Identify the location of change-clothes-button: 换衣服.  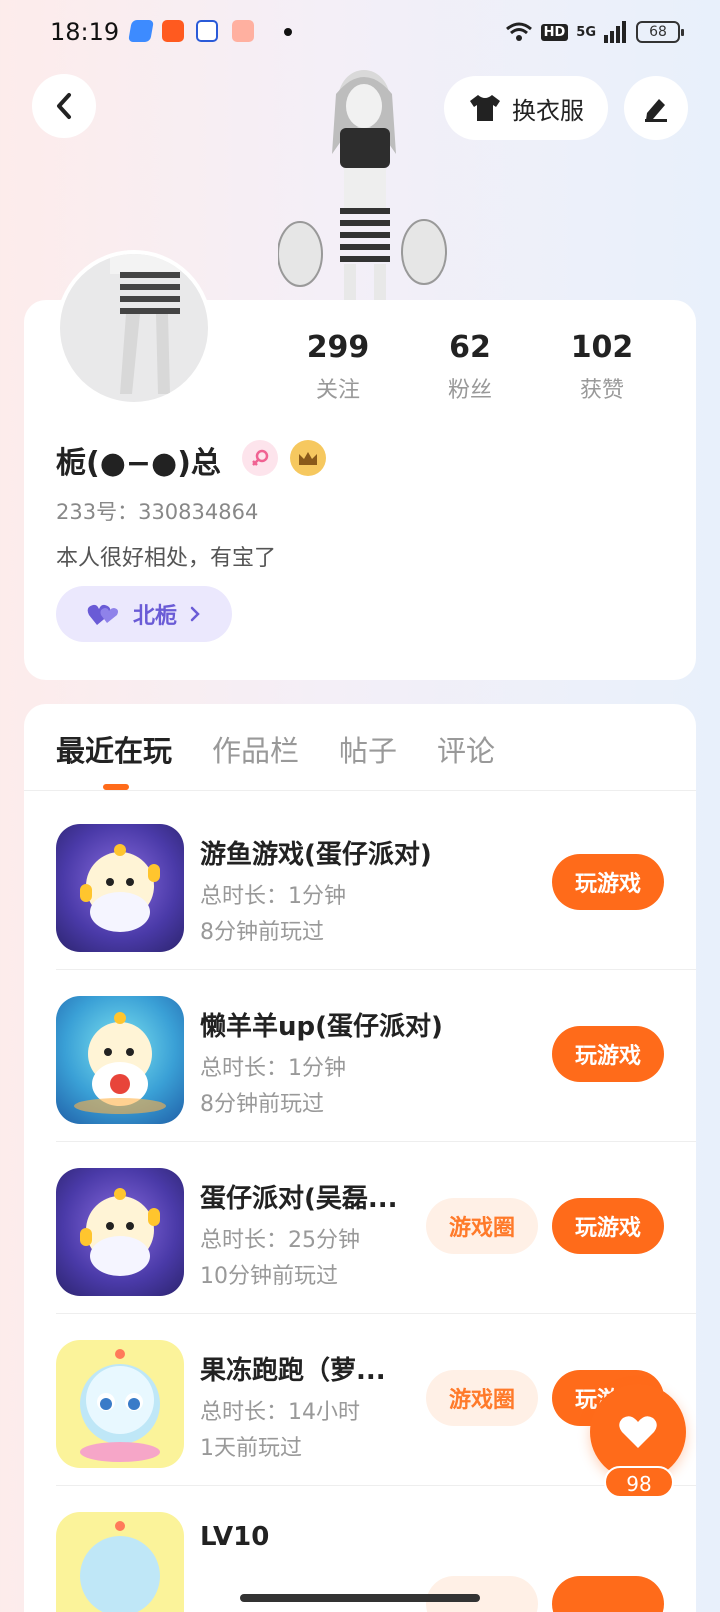
(526, 108).